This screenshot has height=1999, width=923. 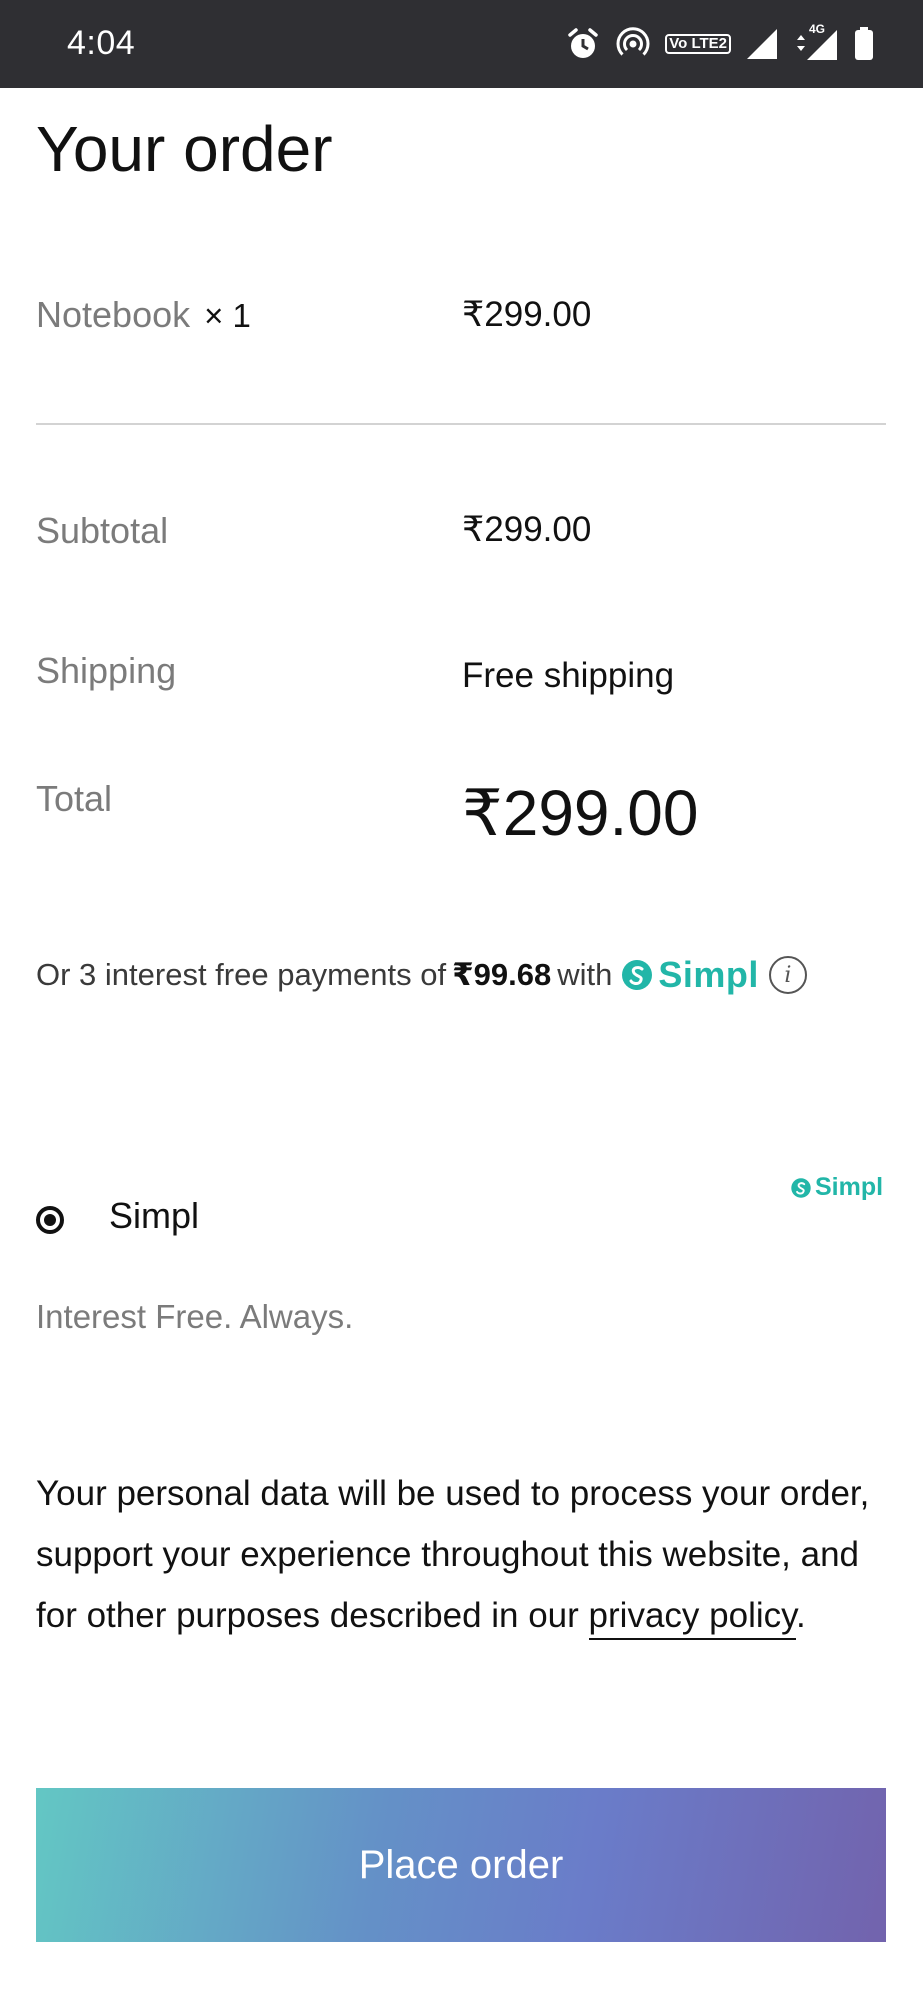 I want to click on network-type-label: 4G, so click(x=817, y=29).